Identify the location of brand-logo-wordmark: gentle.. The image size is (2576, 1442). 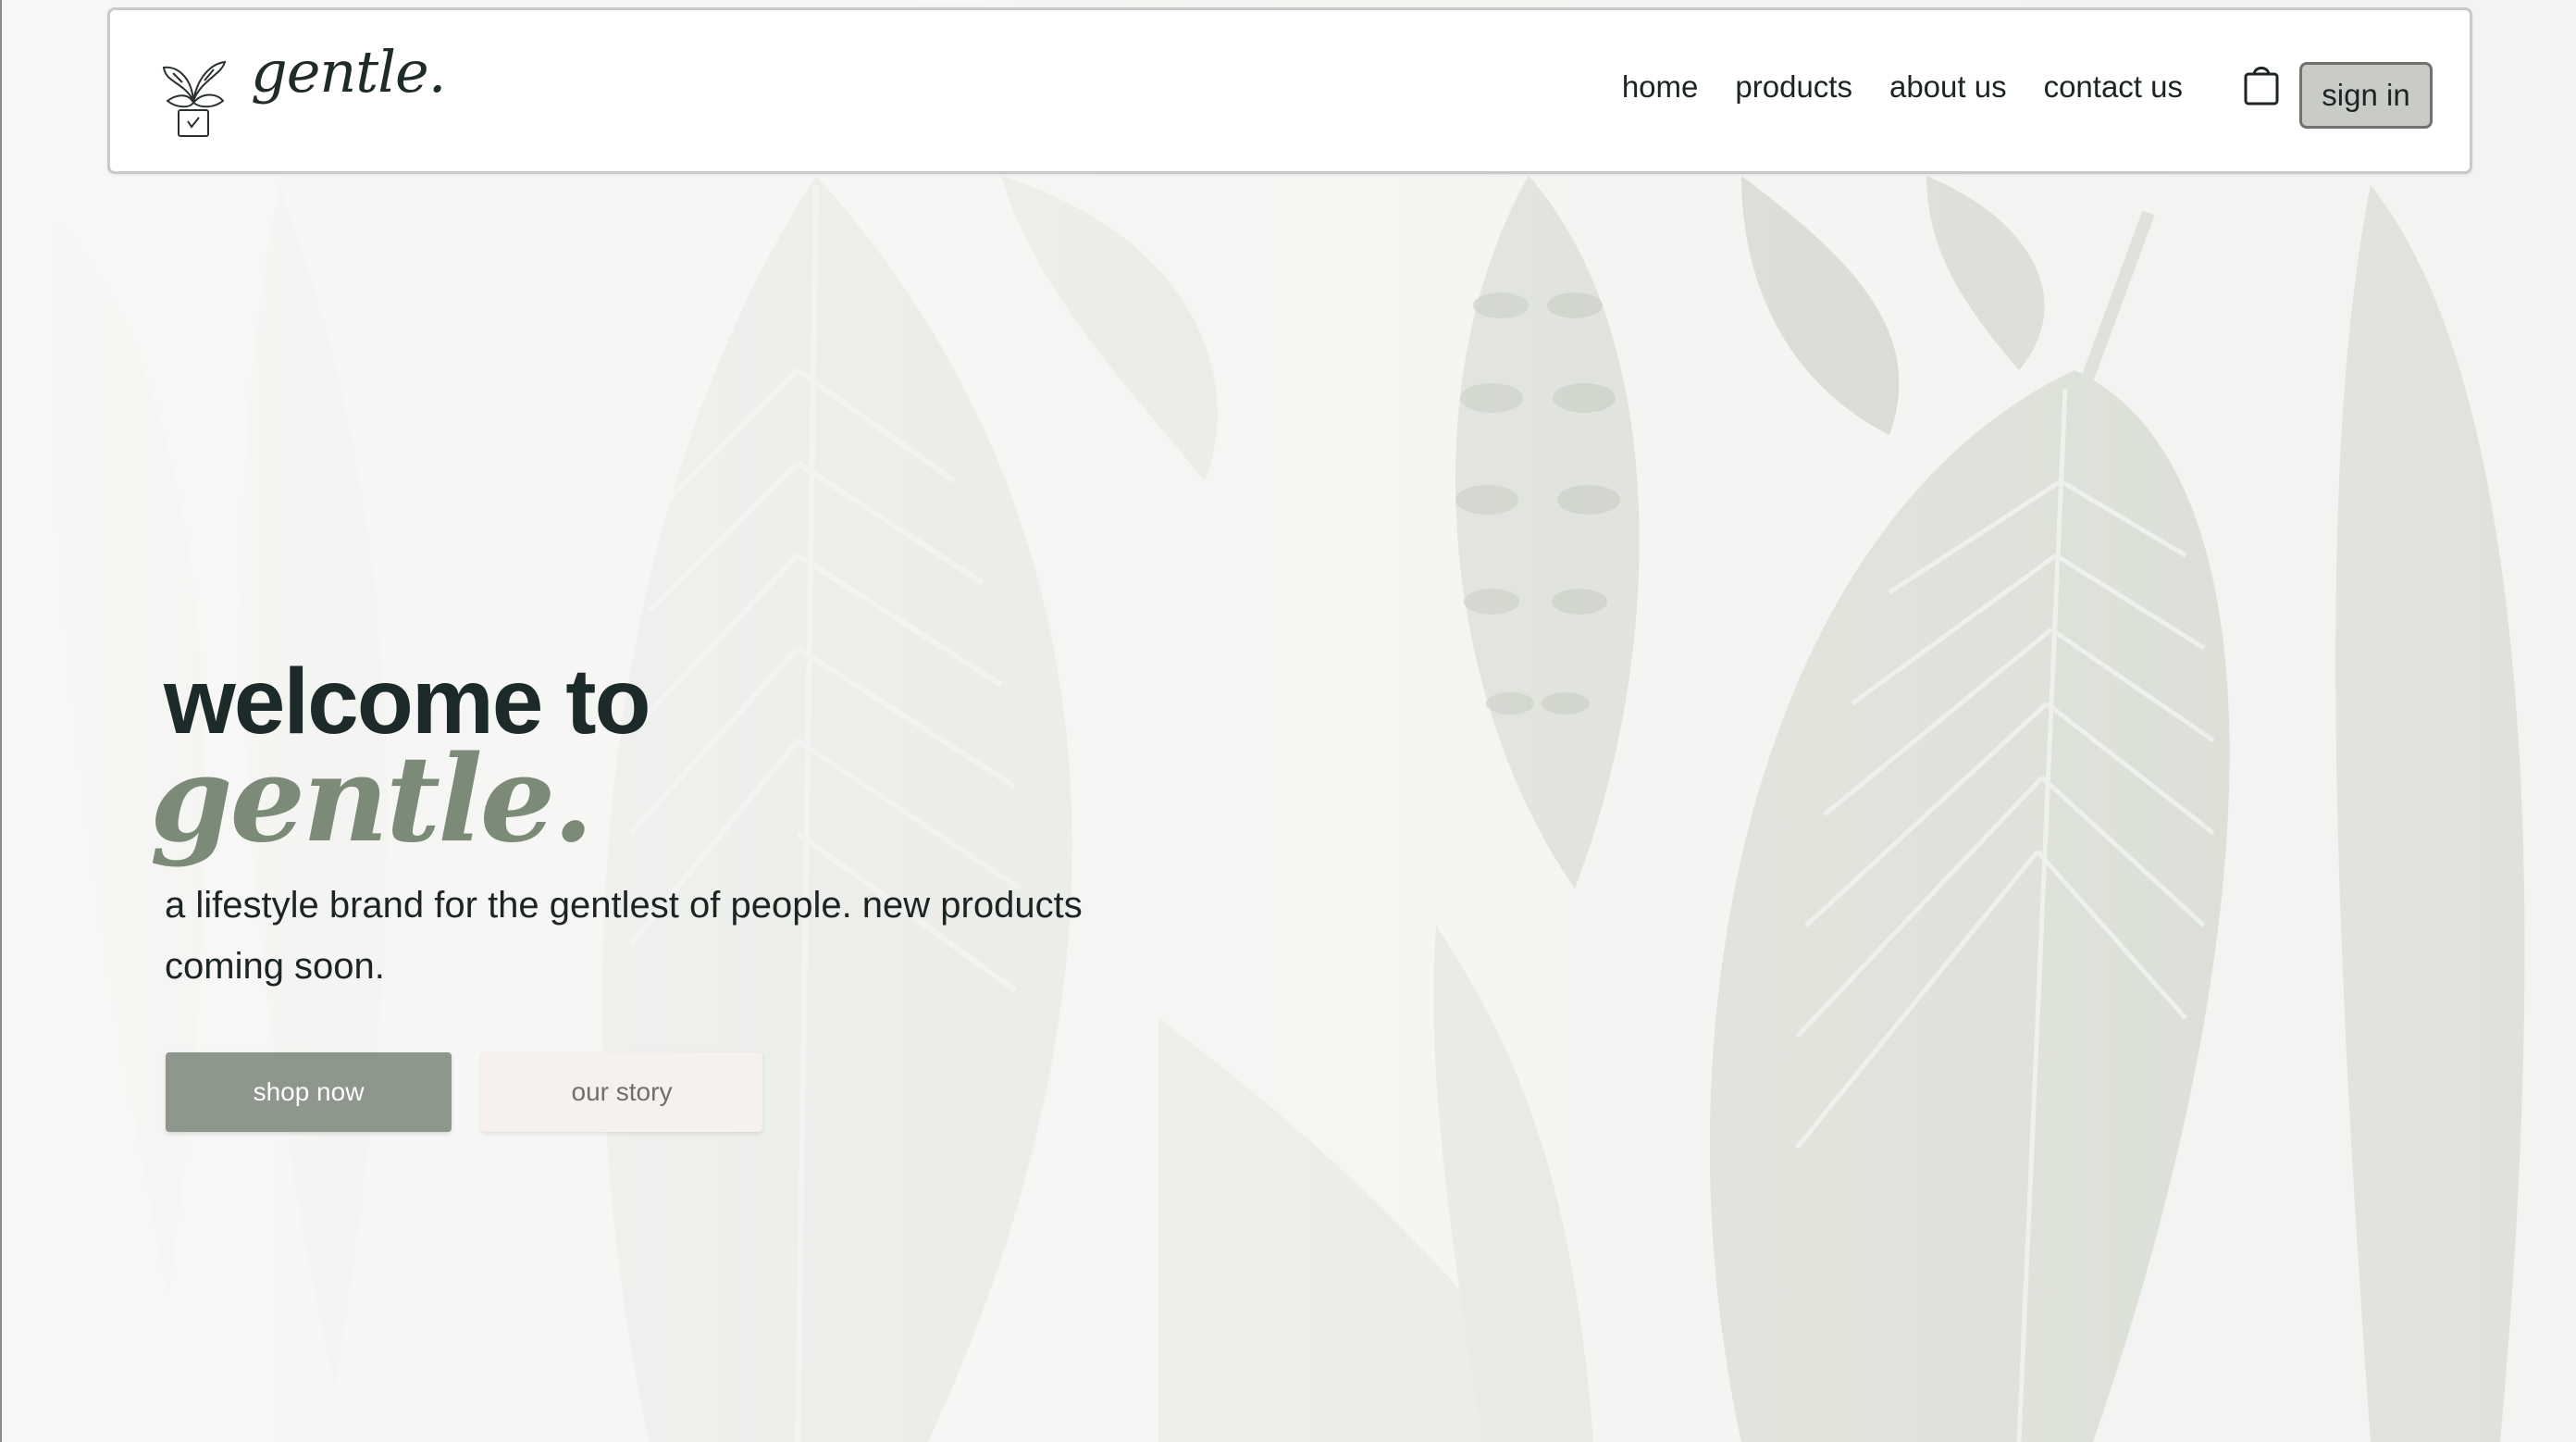
(348, 72).